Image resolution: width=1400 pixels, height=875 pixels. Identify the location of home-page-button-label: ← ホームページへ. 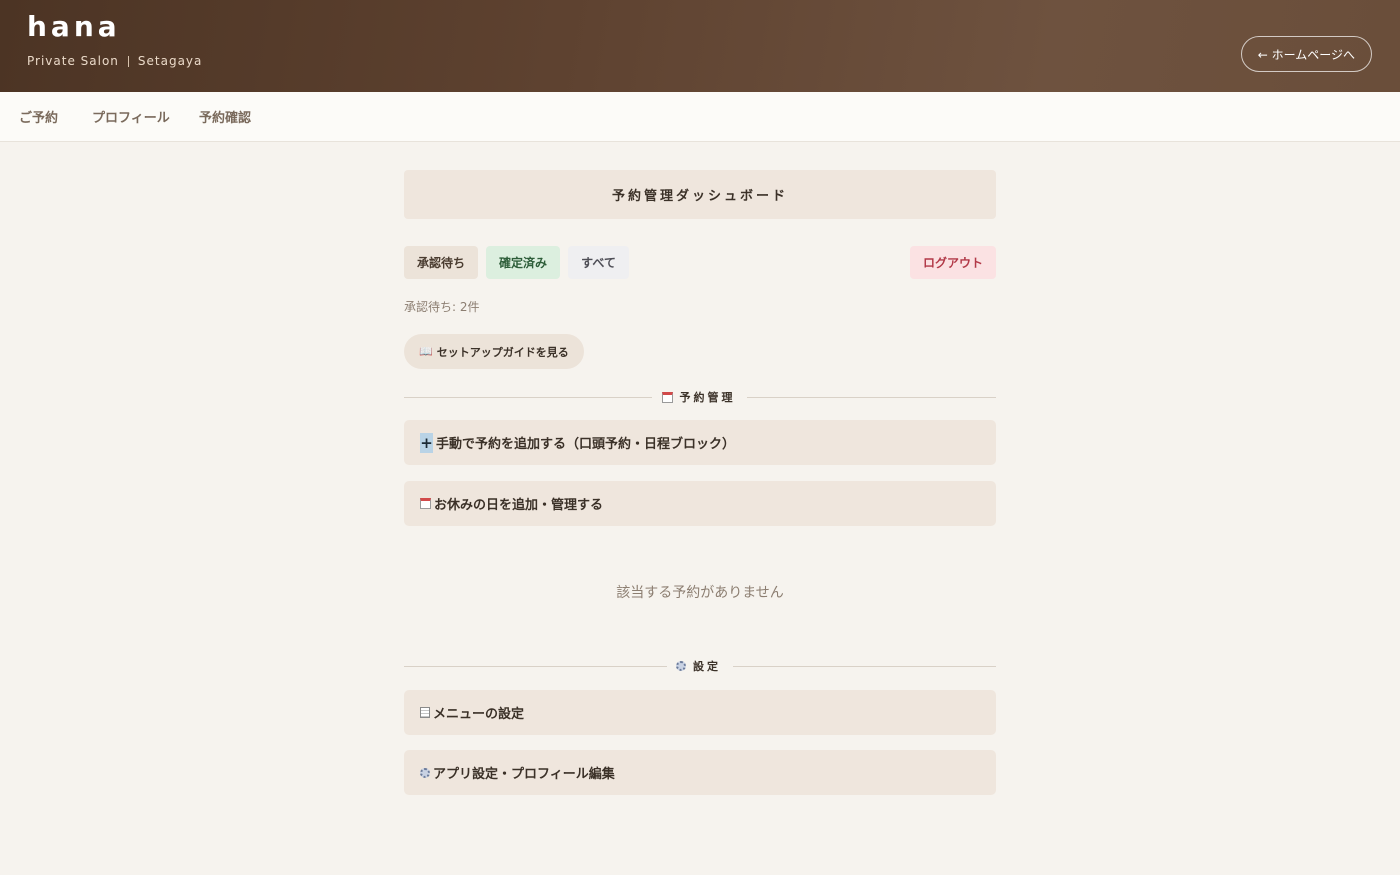
(1306, 54).